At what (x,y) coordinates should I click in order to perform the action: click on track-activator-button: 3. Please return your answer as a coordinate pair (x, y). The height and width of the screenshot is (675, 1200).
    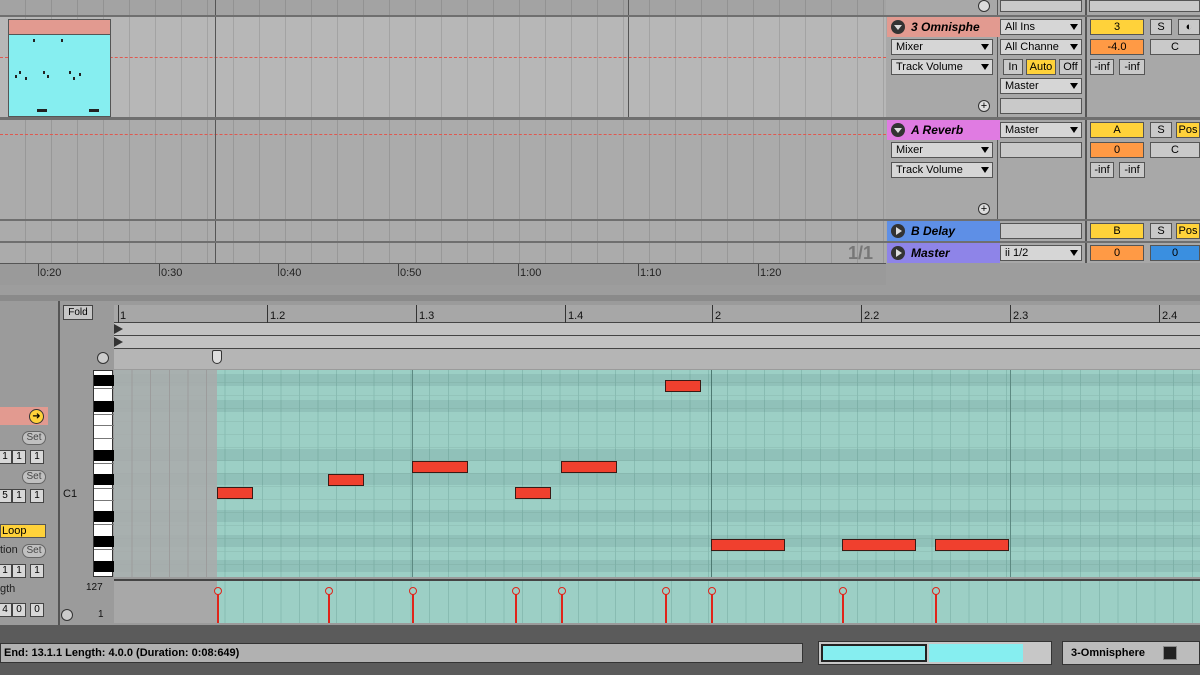
    Looking at the image, I should click on (1117, 27).